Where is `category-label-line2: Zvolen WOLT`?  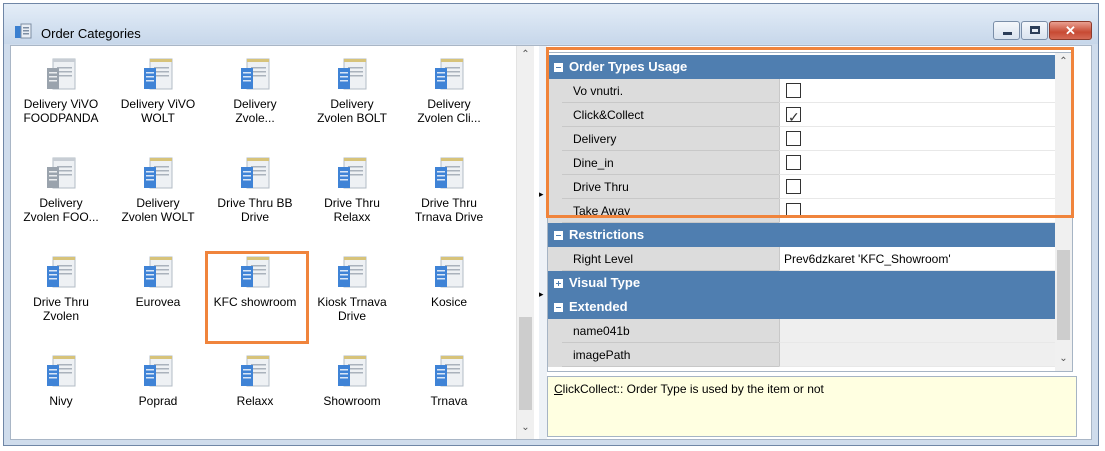 category-label-line2: Zvolen WOLT is located at coordinates (158, 217).